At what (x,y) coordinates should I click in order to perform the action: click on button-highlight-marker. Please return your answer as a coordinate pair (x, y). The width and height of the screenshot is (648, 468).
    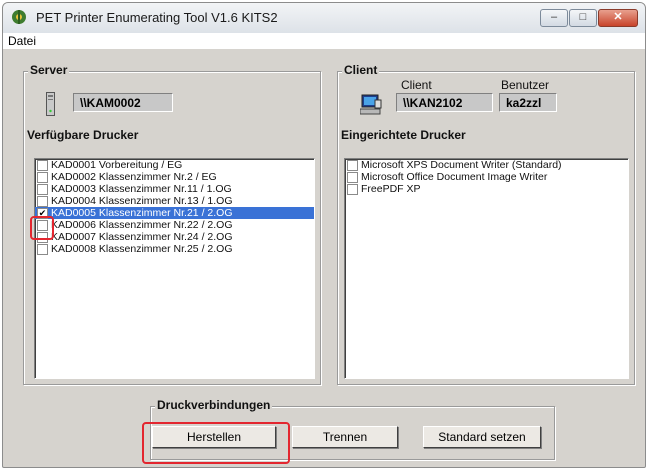
    Looking at the image, I should click on (216, 443).